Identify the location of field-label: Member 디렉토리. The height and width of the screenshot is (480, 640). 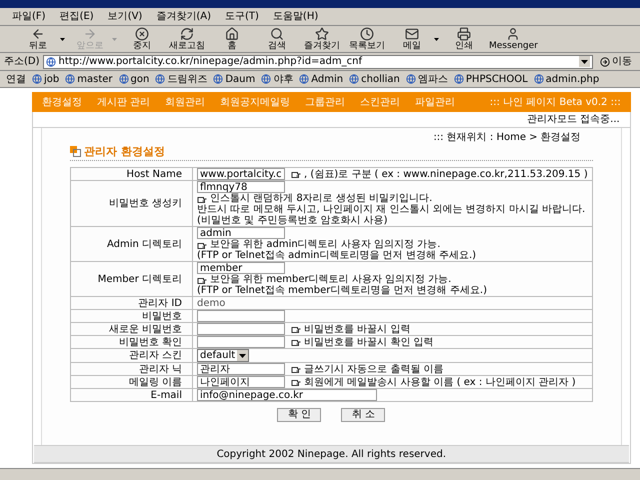
(140, 279).